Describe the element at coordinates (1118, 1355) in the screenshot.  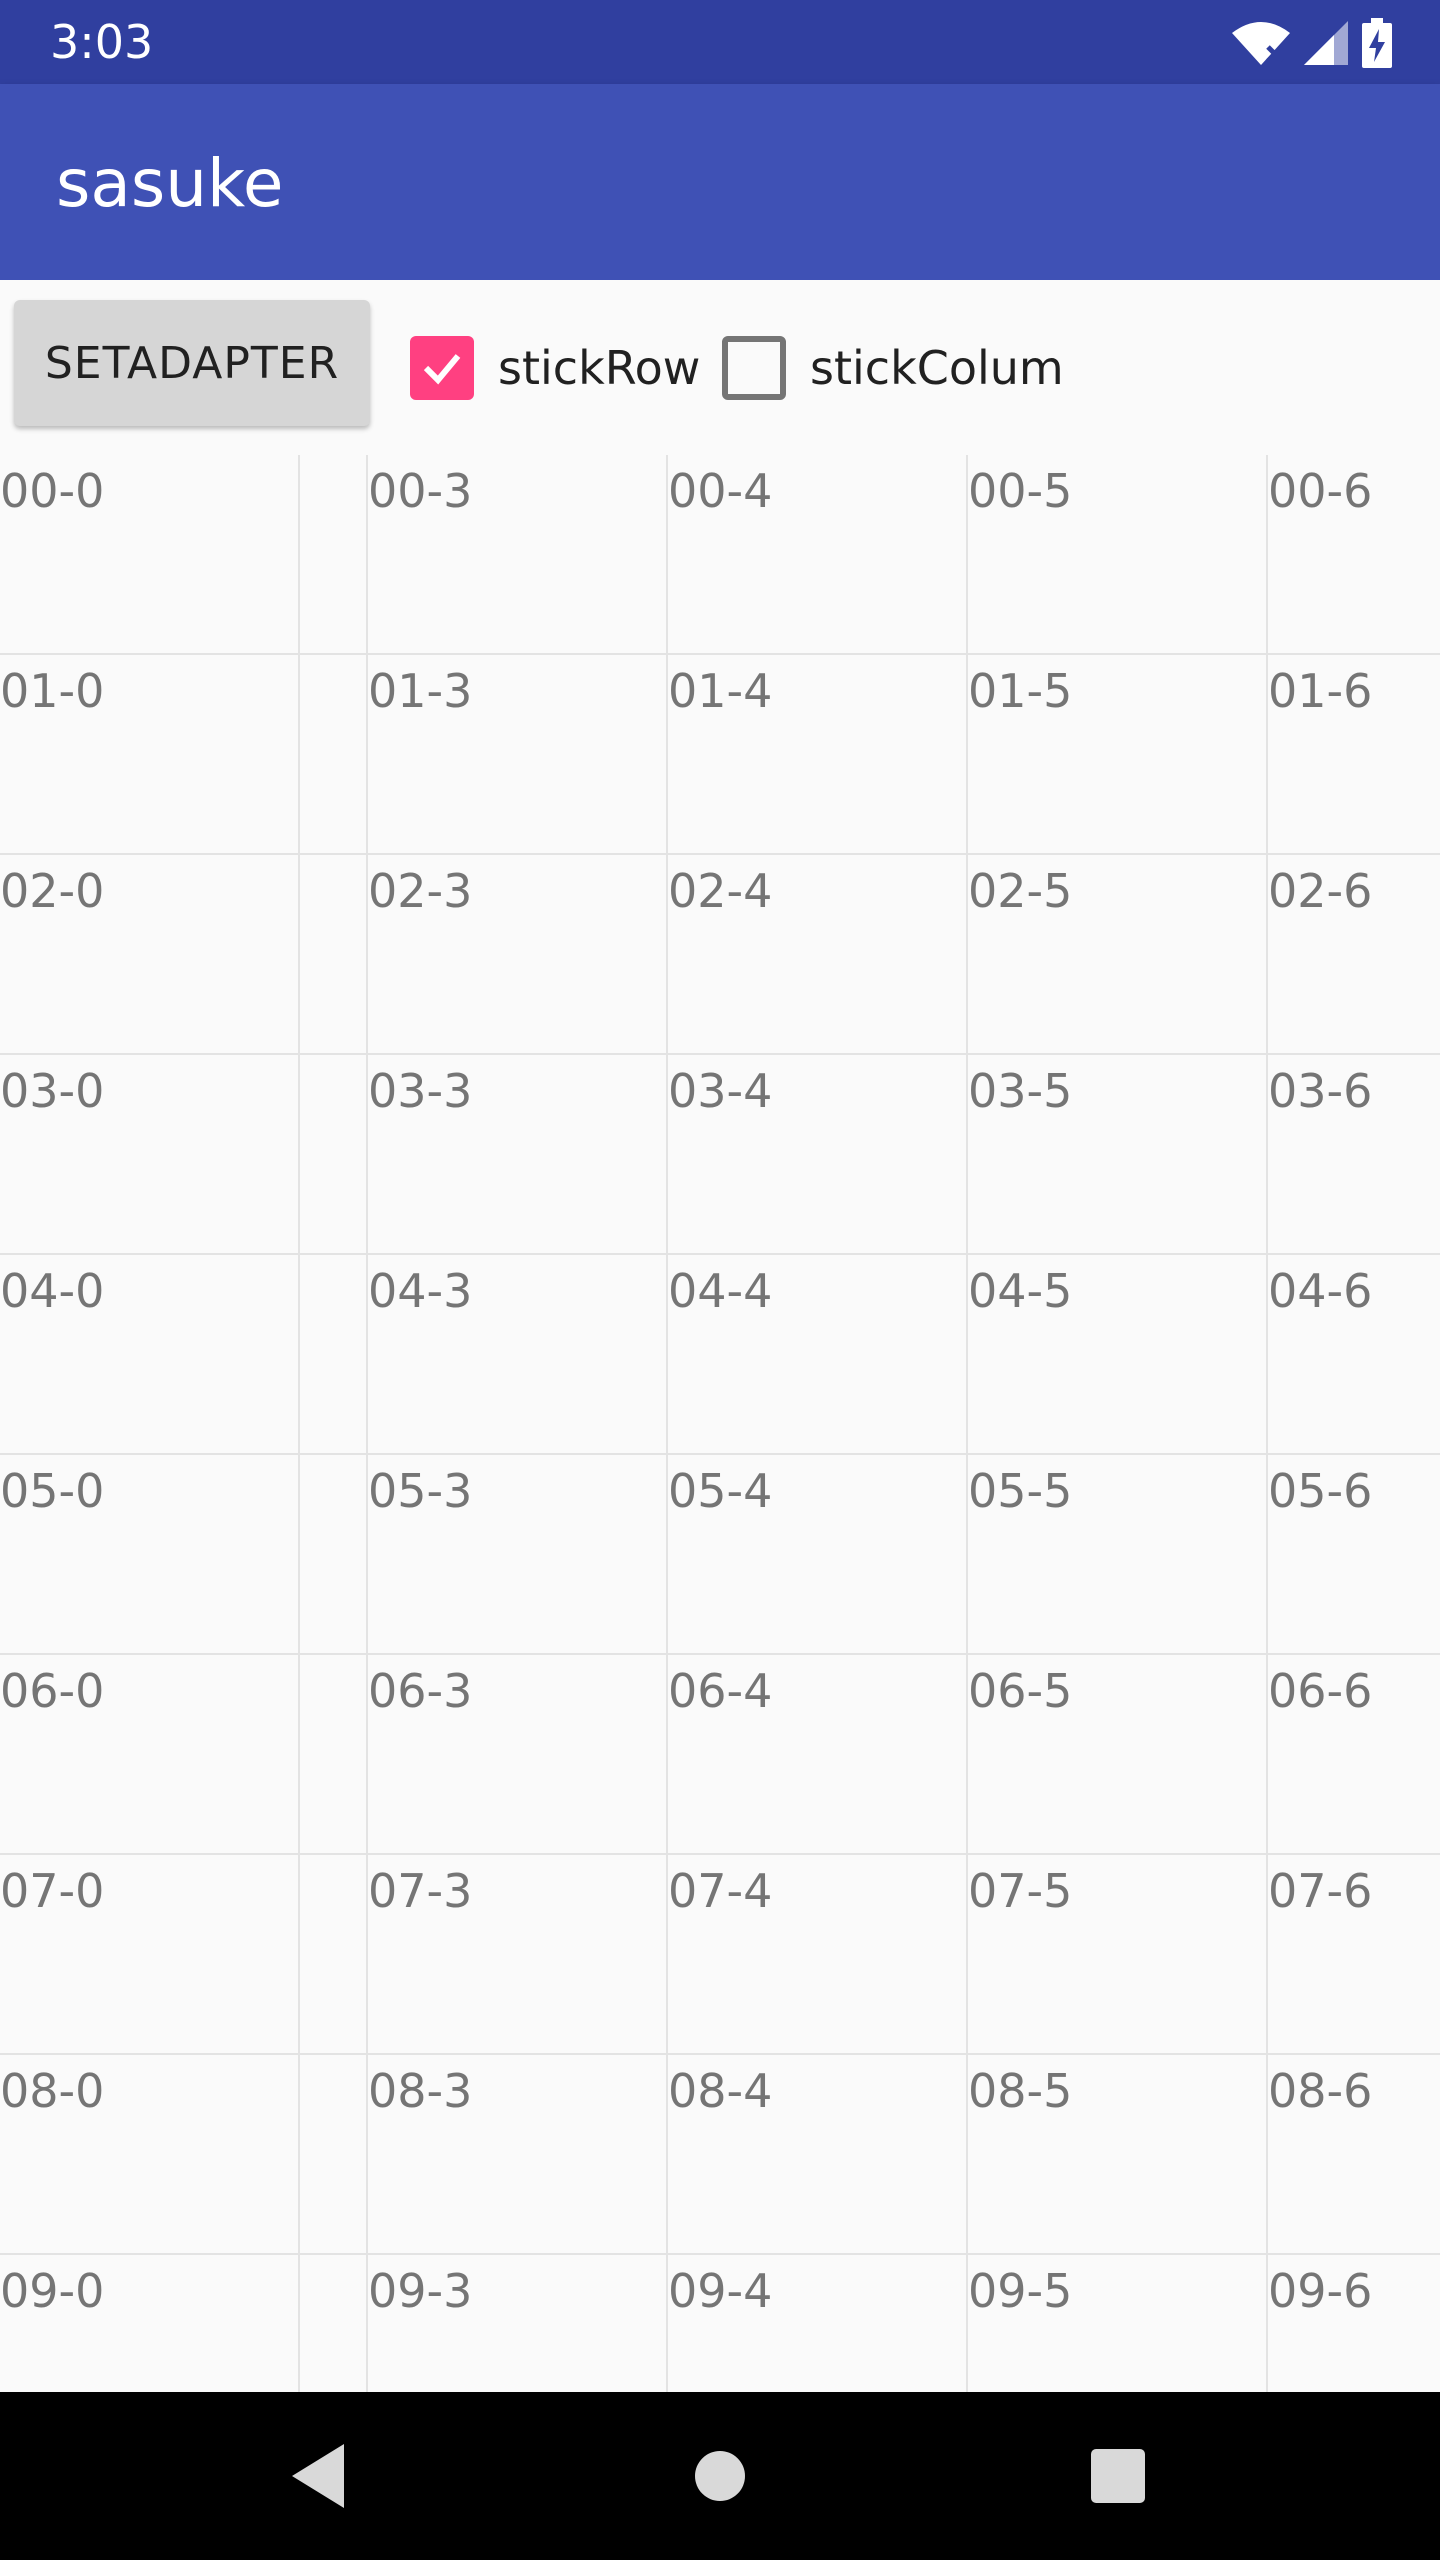
I see `grid-cell: 04-5` at that location.